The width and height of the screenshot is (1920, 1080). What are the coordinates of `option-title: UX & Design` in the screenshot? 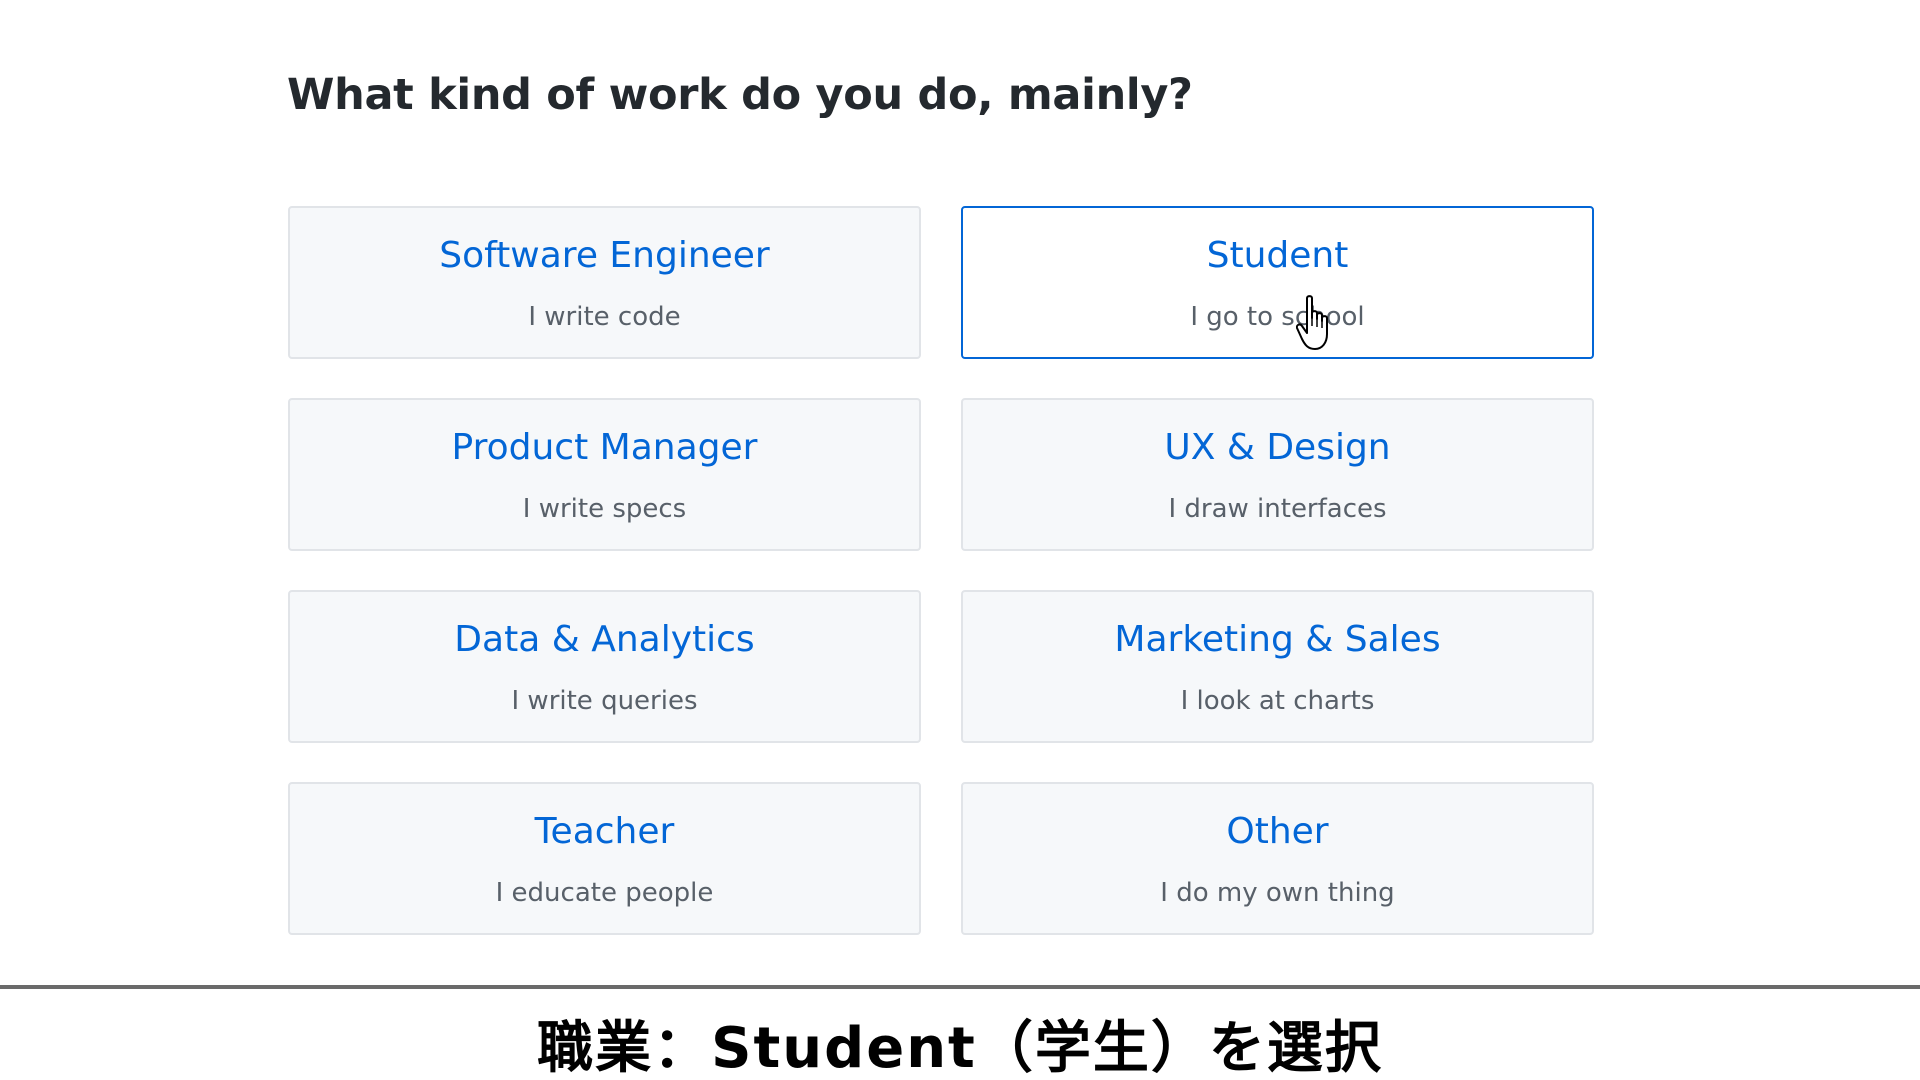 It's located at (1277, 447).